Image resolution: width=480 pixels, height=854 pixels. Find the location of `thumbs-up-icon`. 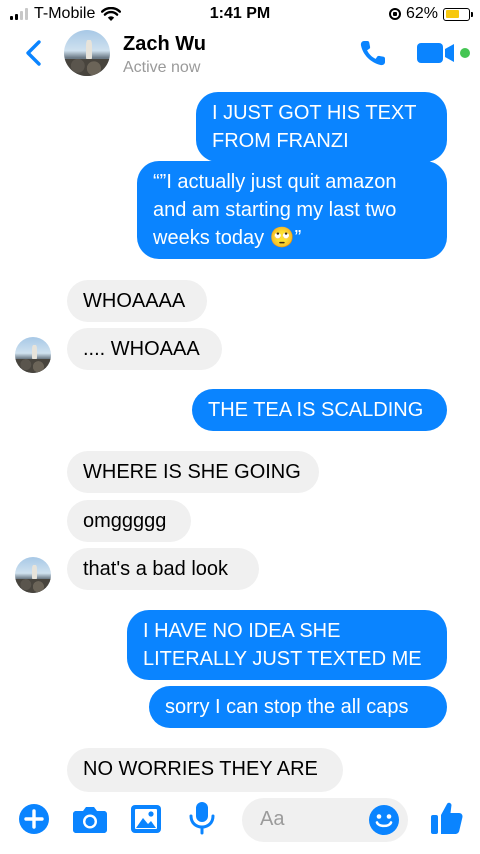

thumbs-up-icon is located at coordinates (447, 818).